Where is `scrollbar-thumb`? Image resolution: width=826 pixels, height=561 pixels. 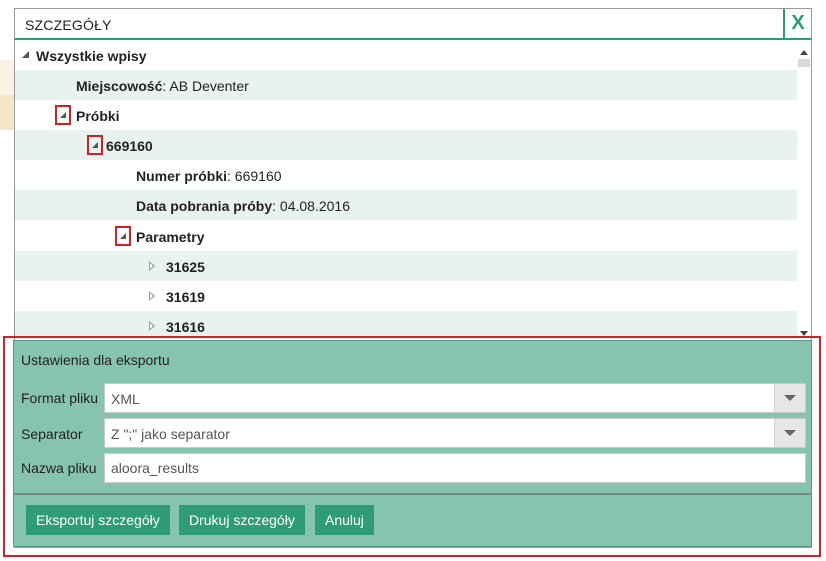
scrollbar-thumb is located at coordinates (804, 63).